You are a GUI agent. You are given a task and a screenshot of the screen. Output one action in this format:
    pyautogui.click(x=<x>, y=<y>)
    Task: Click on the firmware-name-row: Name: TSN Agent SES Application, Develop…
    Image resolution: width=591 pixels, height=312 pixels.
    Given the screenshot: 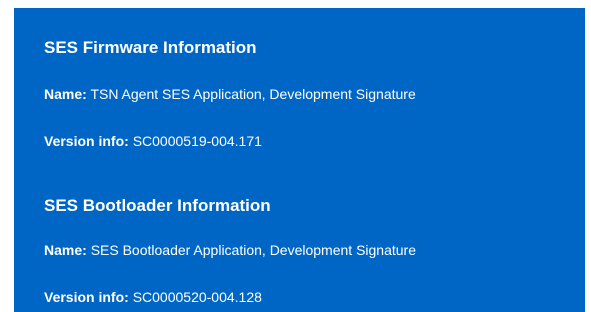 What is the action you would take?
    pyautogui.click(x=230, y=94)
    